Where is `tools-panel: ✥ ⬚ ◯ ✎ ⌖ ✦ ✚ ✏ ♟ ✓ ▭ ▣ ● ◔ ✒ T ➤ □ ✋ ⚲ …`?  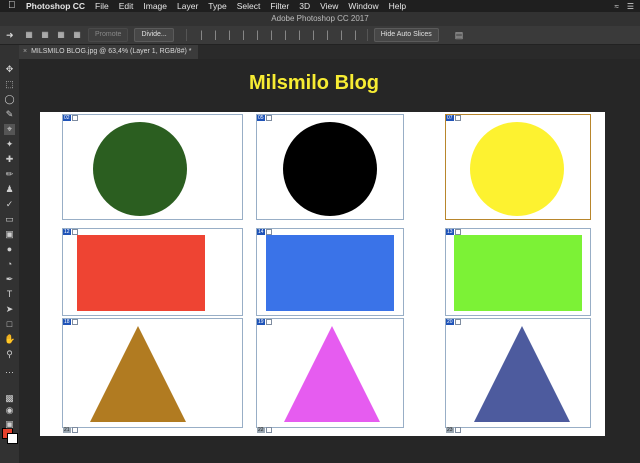 tools-panel: ✥ ⬚ ◯ ✎ ⌖ ✦ ✚ ✏ ♟ ✓ ▭ ▣ ● ◔ ✒ T ➤ □ ✋ ⚲ … is located at coordinates (10, 254).